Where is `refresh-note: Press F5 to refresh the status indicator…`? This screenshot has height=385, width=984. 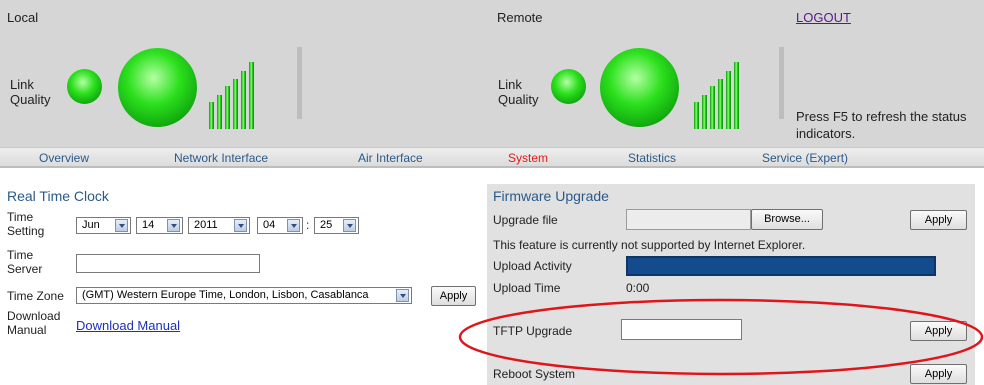 refresh-note: Press F5 to refresh the status indicator… is located at coordinates (881, 125).